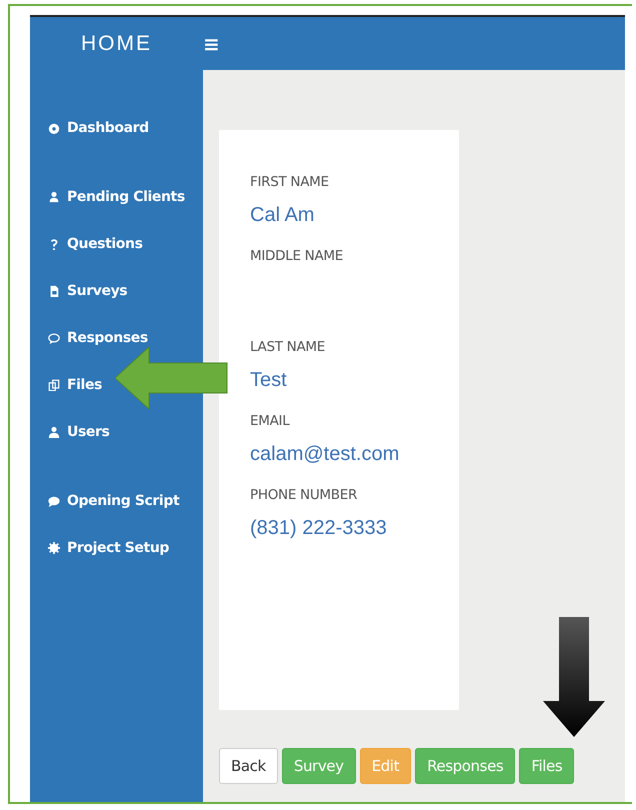  Describe the element at coordinates (270, 422) in the screenshot. I see `field-label: EMAIL` at that location.